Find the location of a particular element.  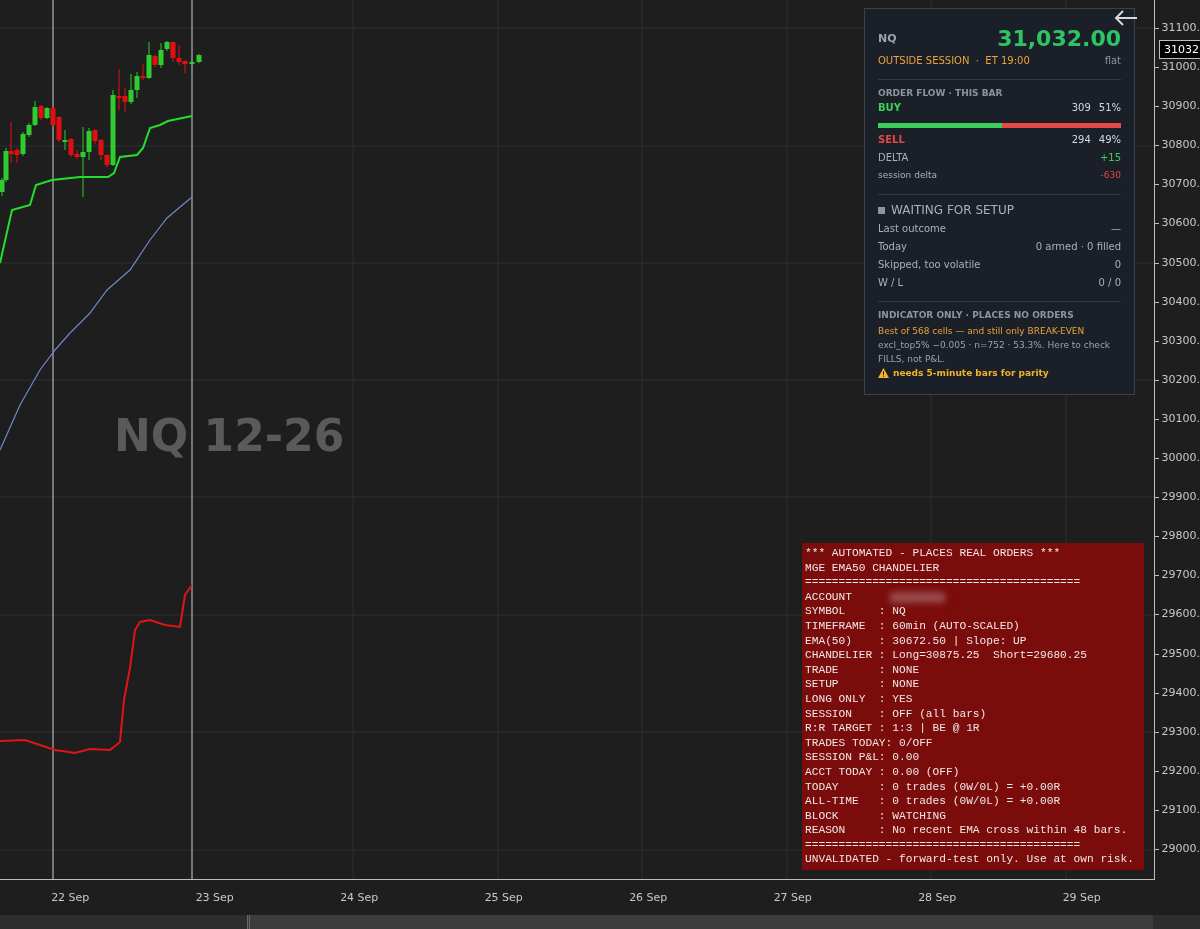

status-line: SESSION P&L: 0.00 is located at coordinates (863, 757).